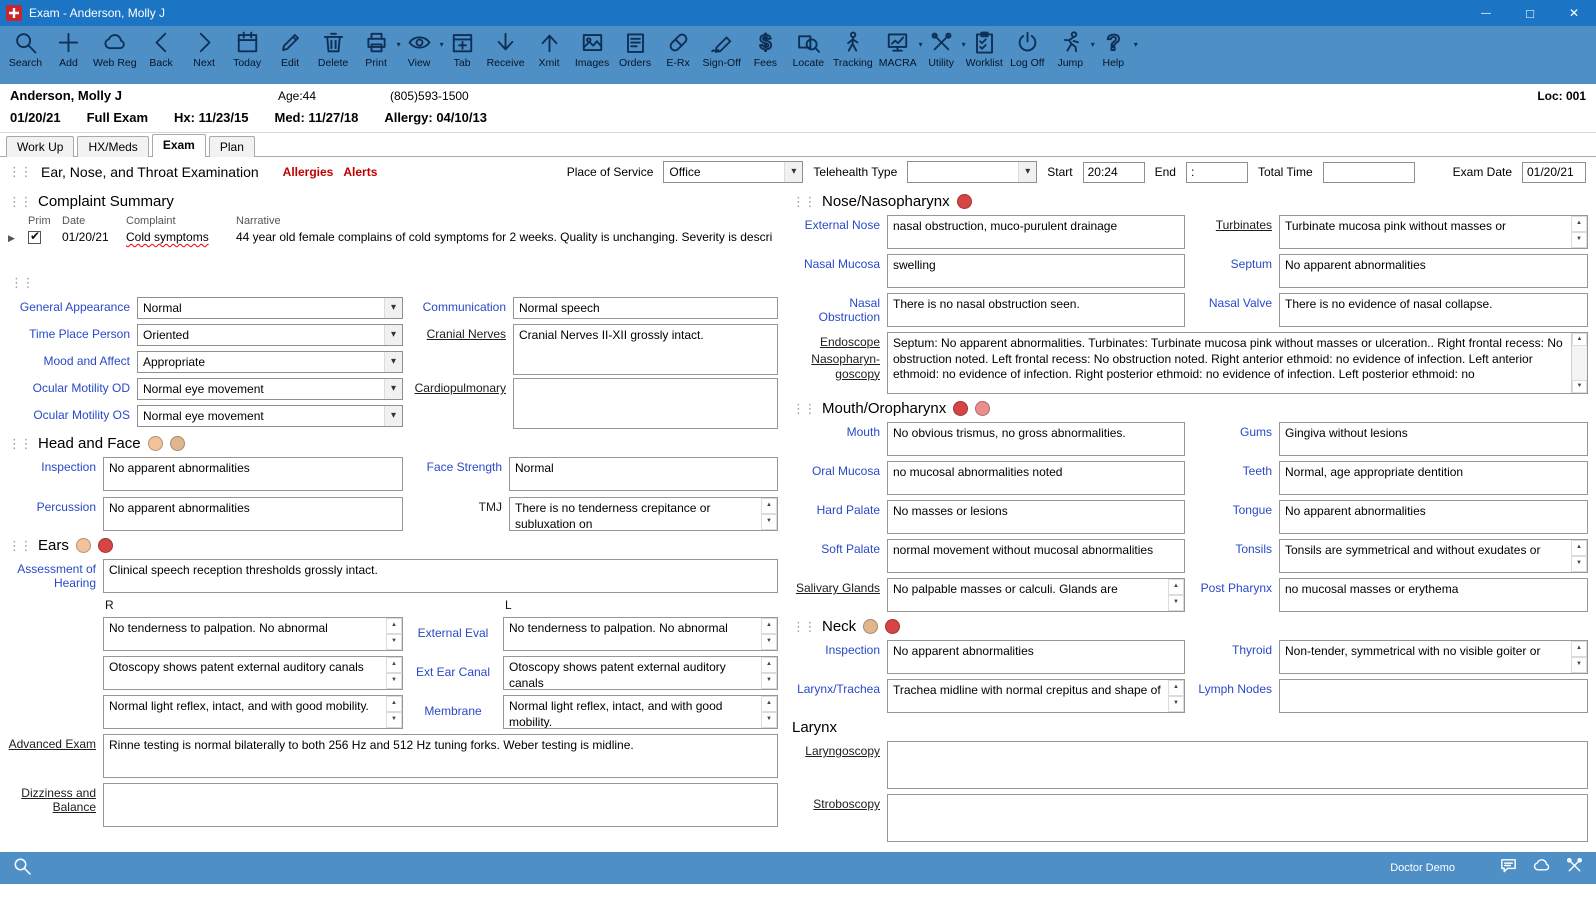 Image resolution: width=1596 pixels, height=898 pixels. Describe the element at coordinates (506, 49) in the screenshot. I see `toolbar-button-receive: Receive` at that location.